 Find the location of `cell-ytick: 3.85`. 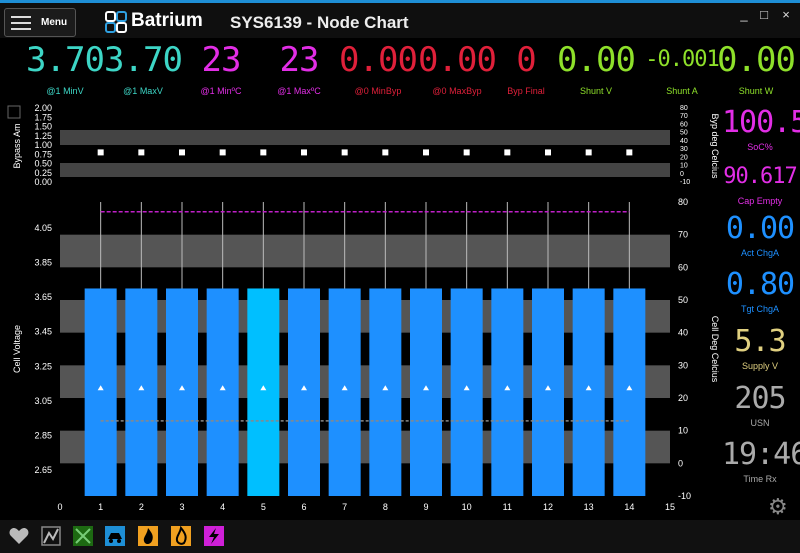

cell-ytick: 3.85 is located at coordinates (43, 263).